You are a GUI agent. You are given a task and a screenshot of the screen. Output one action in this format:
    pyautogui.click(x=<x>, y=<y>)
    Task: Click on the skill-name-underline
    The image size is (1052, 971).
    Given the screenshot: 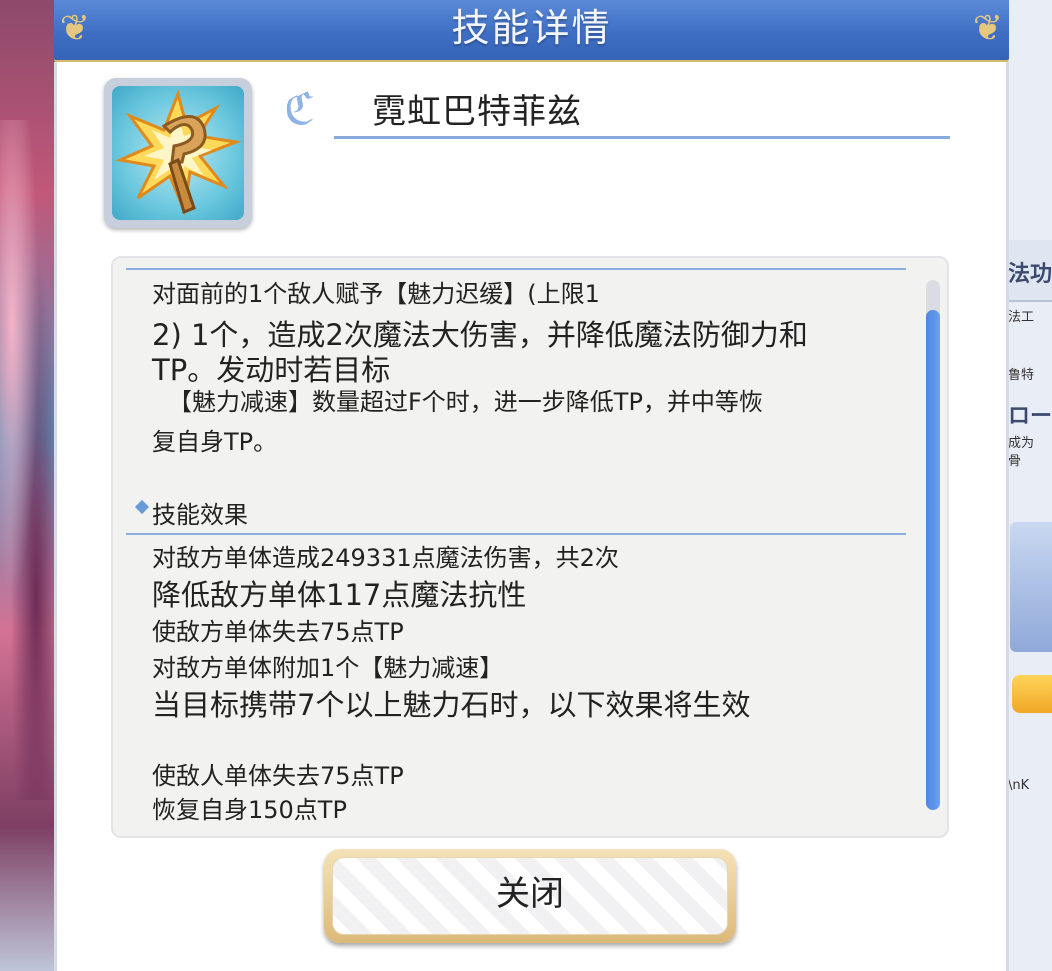 What is the action you would take?
    pyautogui.click(x=642, y=137)
    